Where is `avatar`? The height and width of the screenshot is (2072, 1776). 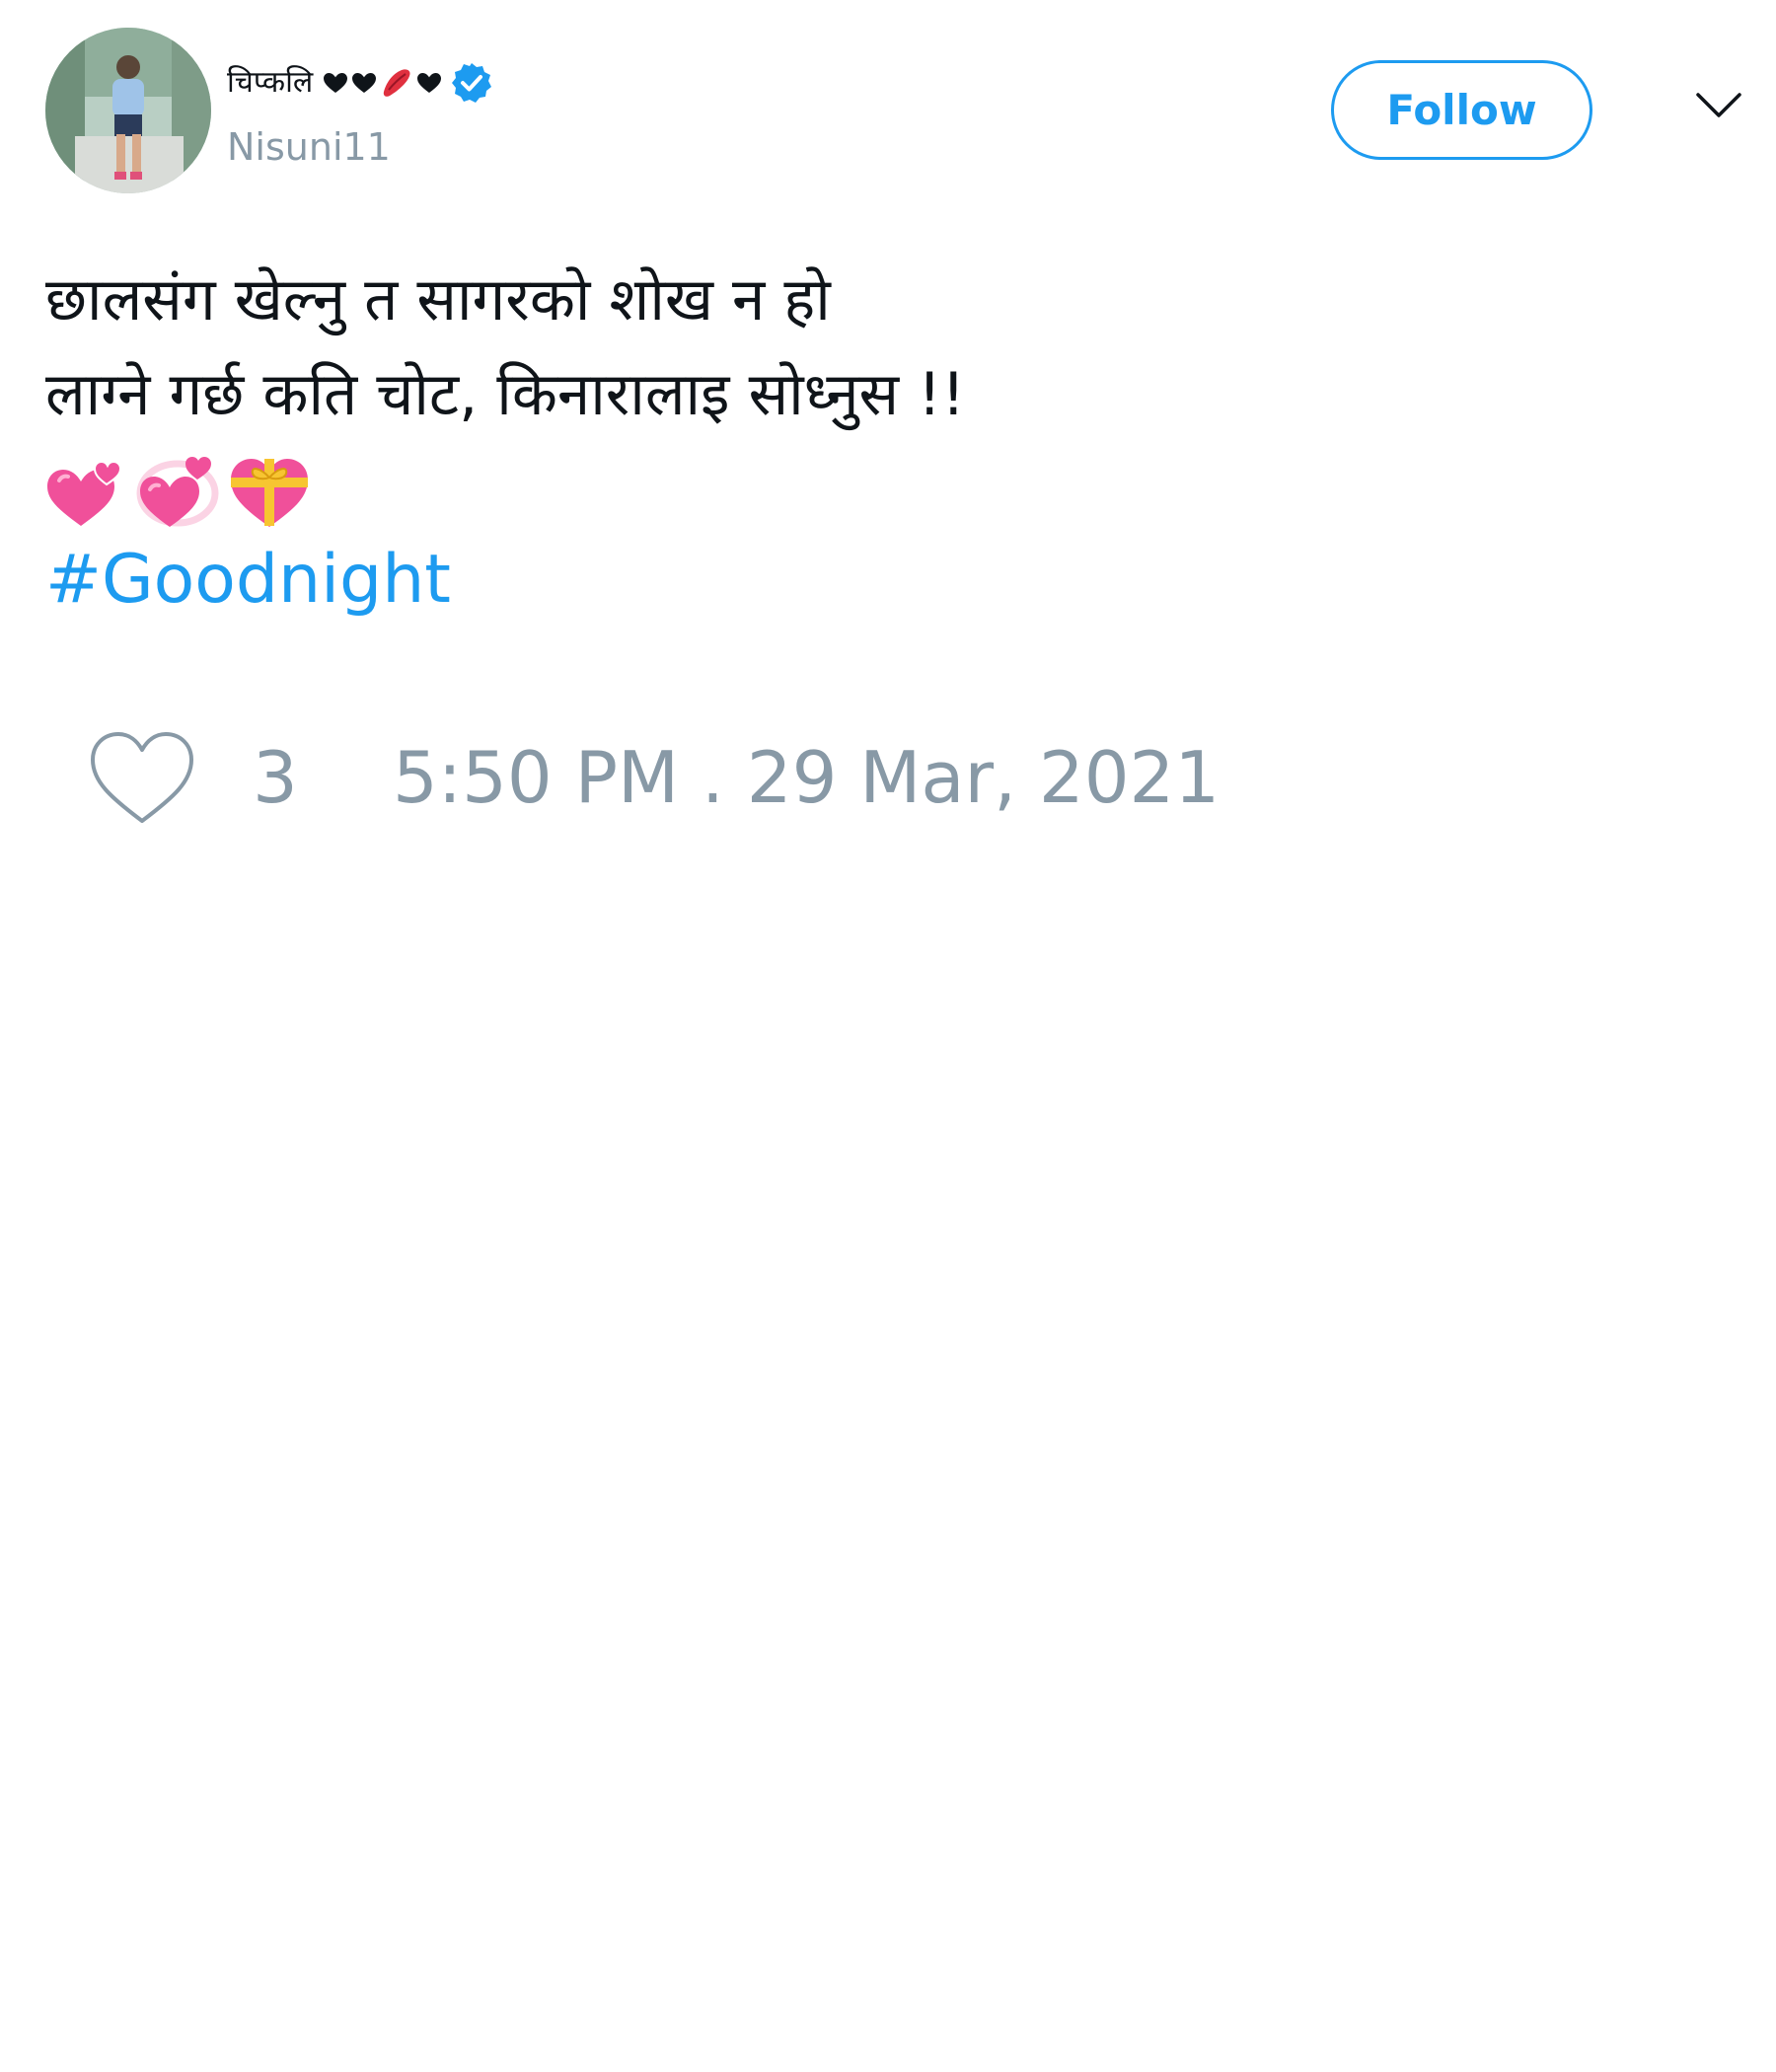 avatar is located at coordinates (128, 111).